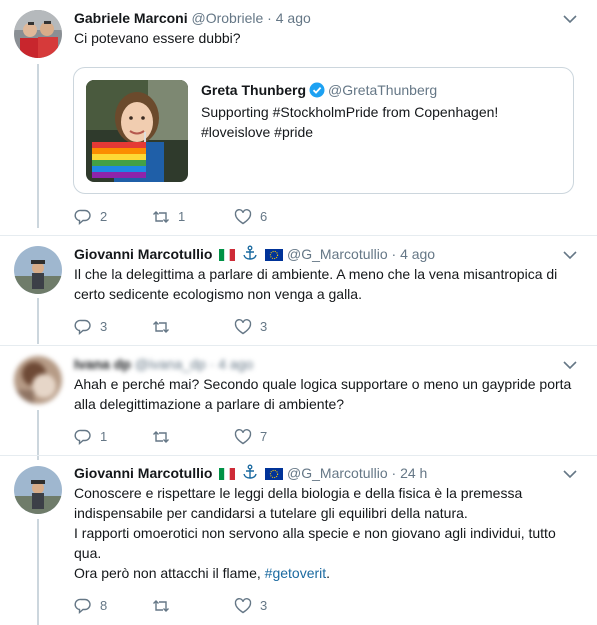 Image resolution: width=597 pixels, height=625 pixels. I want to click on author-handle: @Orobriele, so click(227, 18).